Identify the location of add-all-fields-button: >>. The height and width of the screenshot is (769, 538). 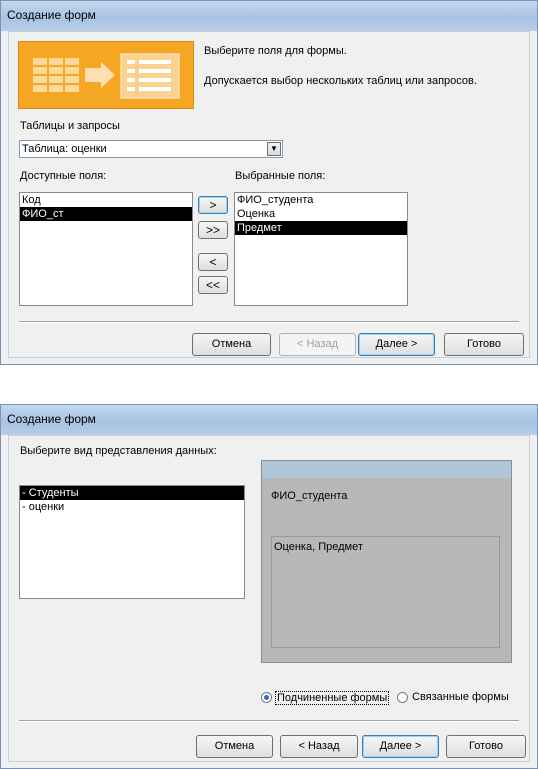
(213, 230).